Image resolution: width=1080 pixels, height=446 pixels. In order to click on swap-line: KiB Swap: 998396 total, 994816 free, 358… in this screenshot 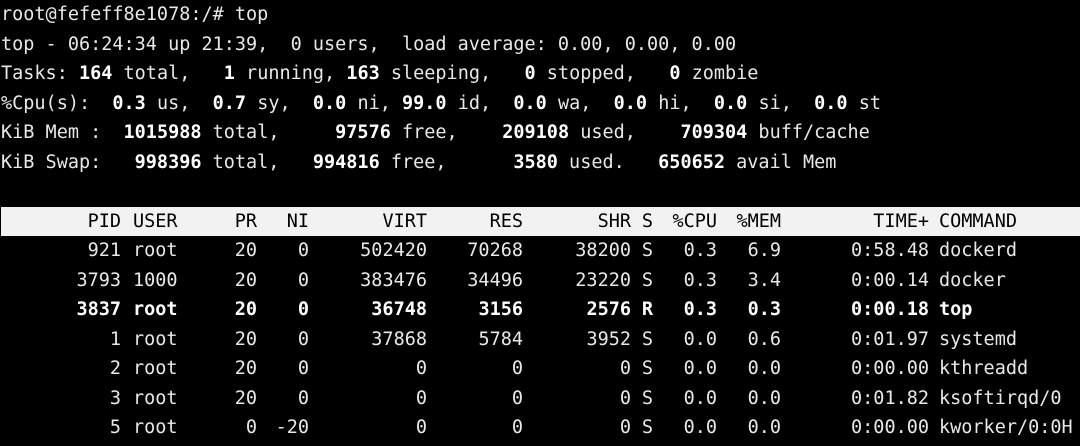, I will do `click(540, 163)`.